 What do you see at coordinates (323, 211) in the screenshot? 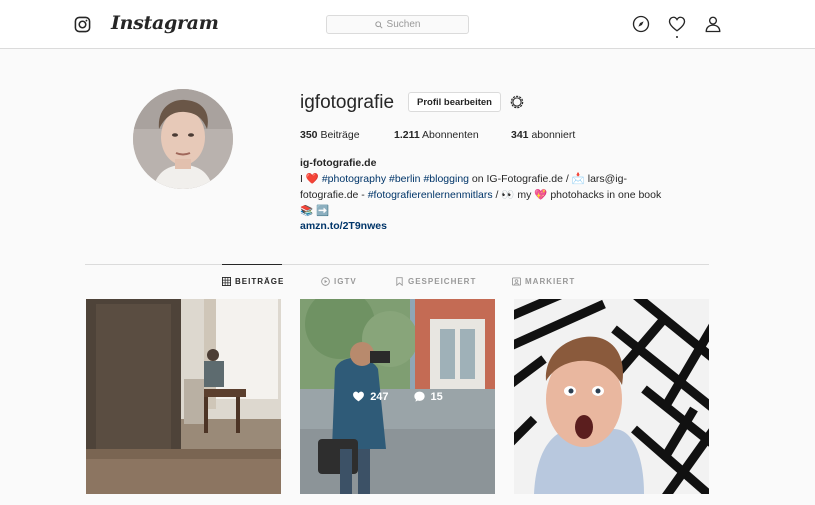
I see `arrow-emoji: ➡️` at bounding box center [323, 211].